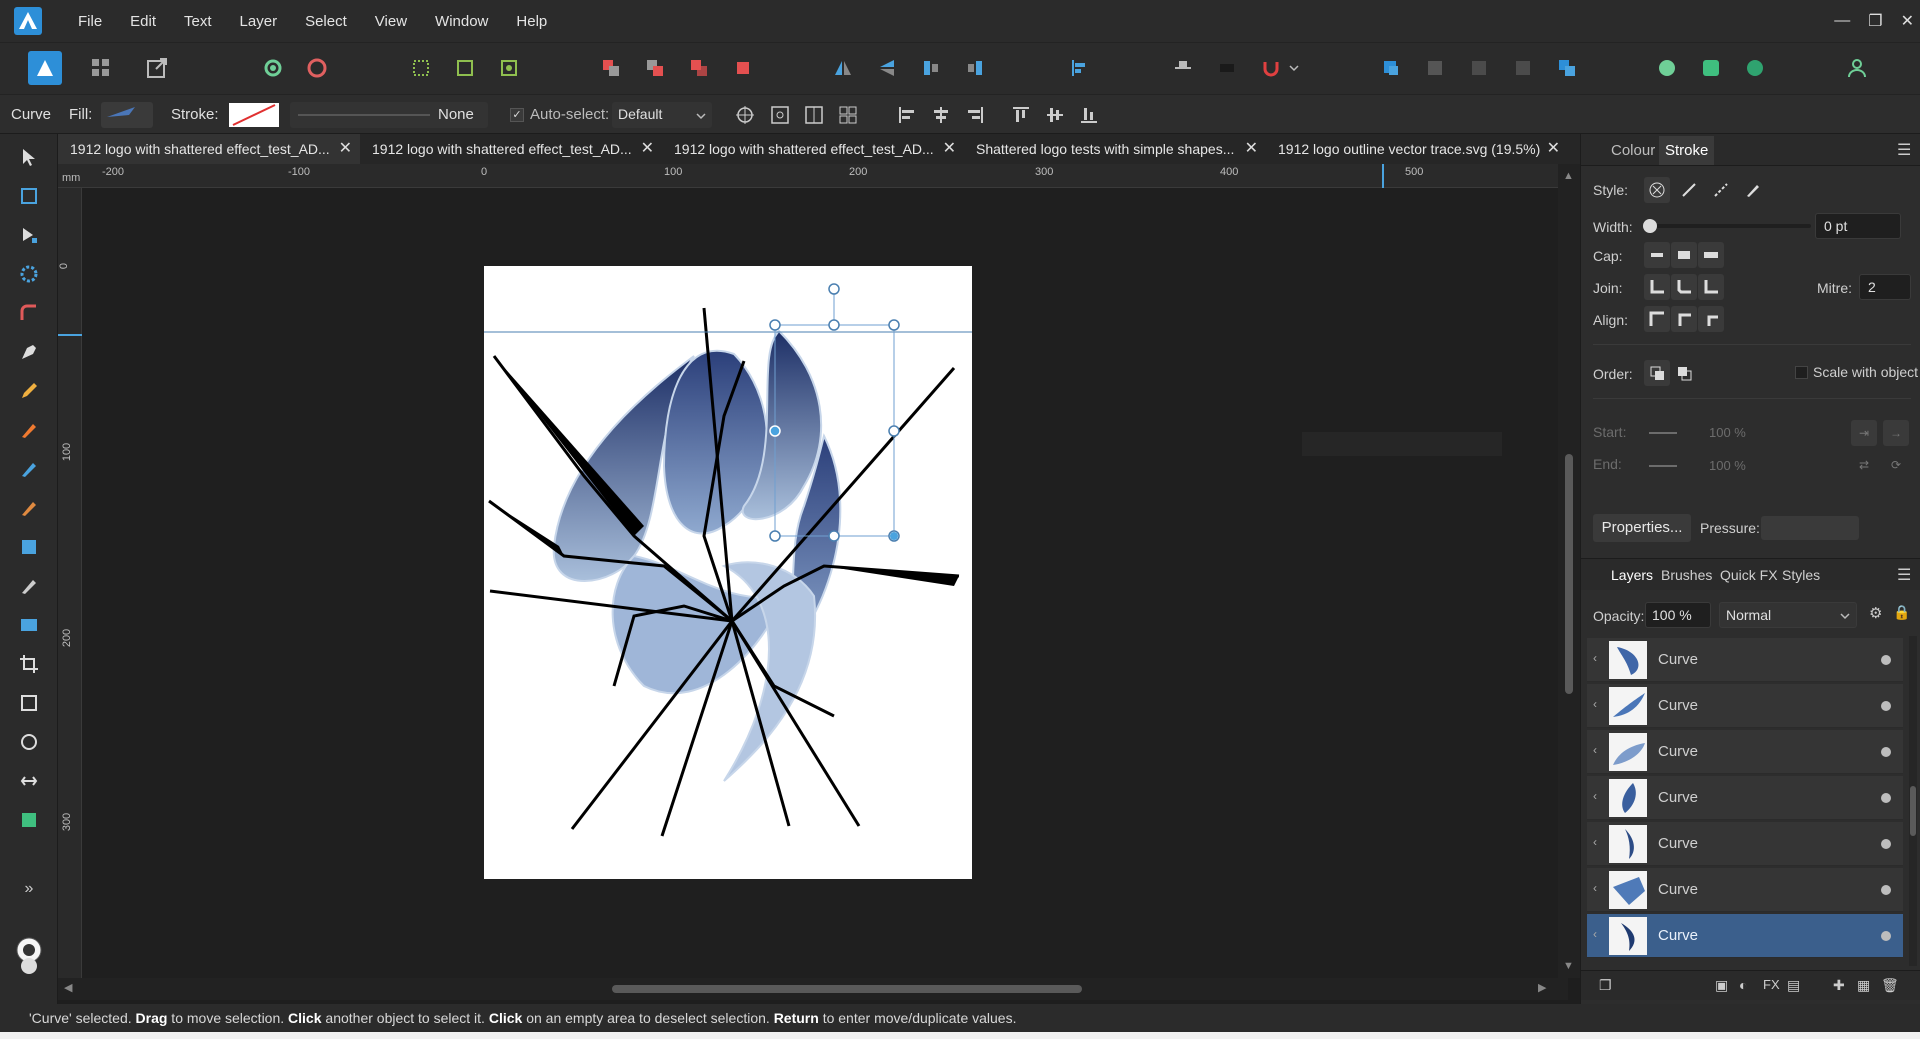  Describe the element at coordinates (101, 68) in the screenshot. I see `pixel-persona-icon` at that location.